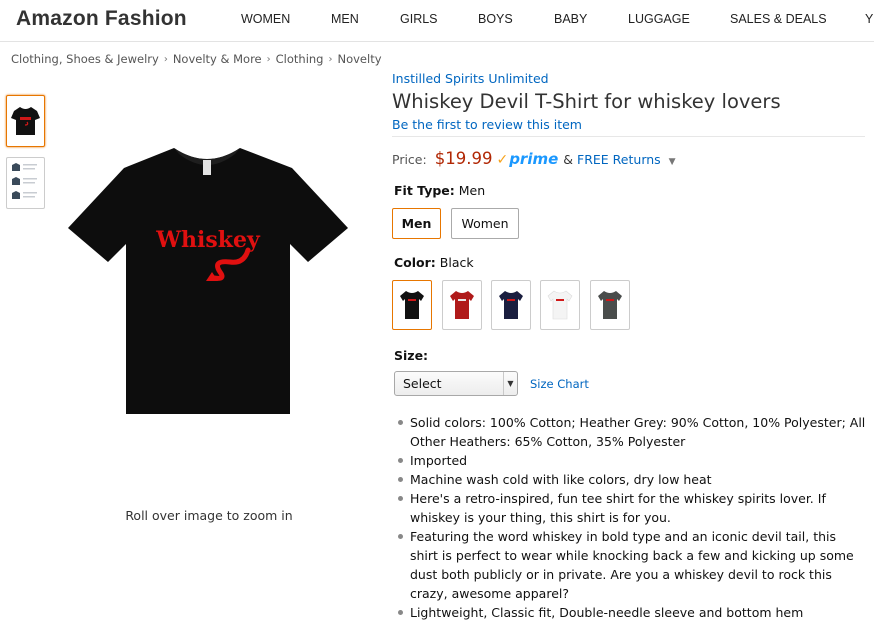 This screenshot has height=630, width=874. Describe the element at coordinates (502, 160) in the screenshot. I see `prime-check-icon: ✓` at that location.